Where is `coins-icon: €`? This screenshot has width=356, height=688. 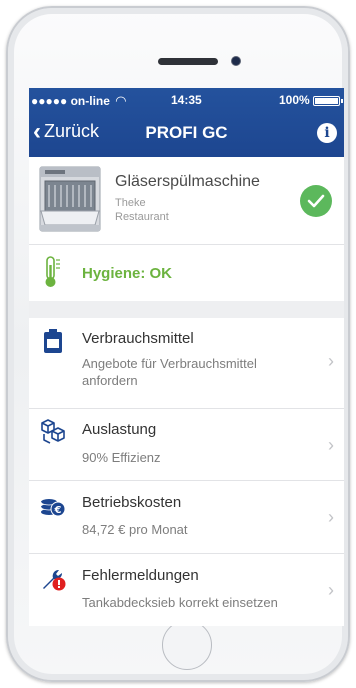 coins-icon: € is located at coordinates (53, 508).